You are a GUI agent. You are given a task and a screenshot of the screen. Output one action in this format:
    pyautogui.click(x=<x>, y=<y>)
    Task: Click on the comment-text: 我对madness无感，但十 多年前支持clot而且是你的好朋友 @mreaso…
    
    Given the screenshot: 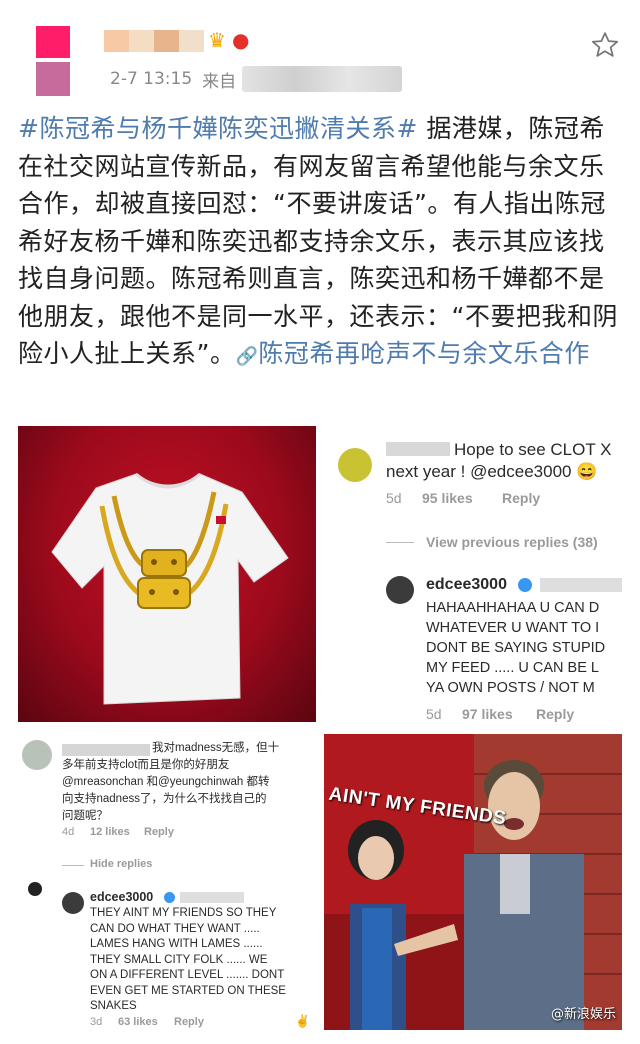 What is the action you would take?
    pyautogui.click(x=170, y=782)
    